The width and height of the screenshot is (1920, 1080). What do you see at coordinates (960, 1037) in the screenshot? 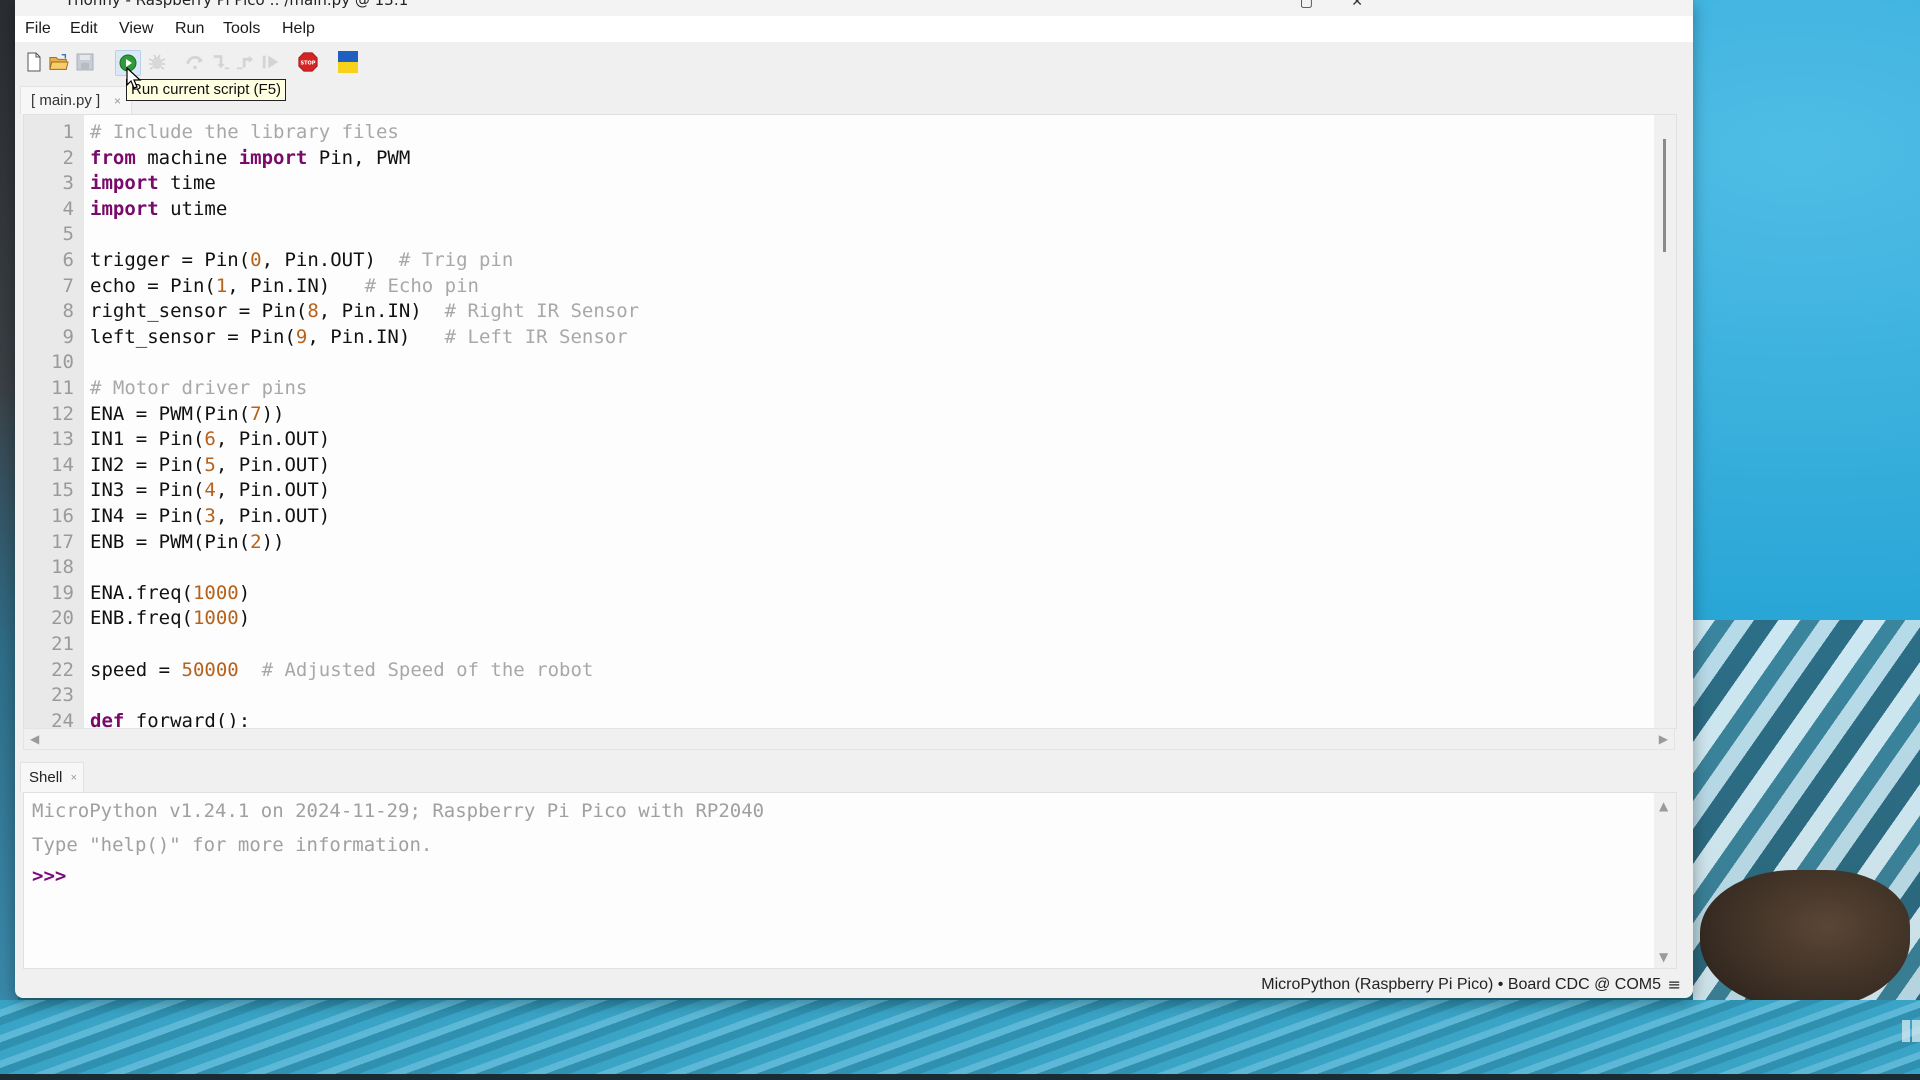
I see `desktop-wallpaper-ice` at bounding box center [960, 1037].